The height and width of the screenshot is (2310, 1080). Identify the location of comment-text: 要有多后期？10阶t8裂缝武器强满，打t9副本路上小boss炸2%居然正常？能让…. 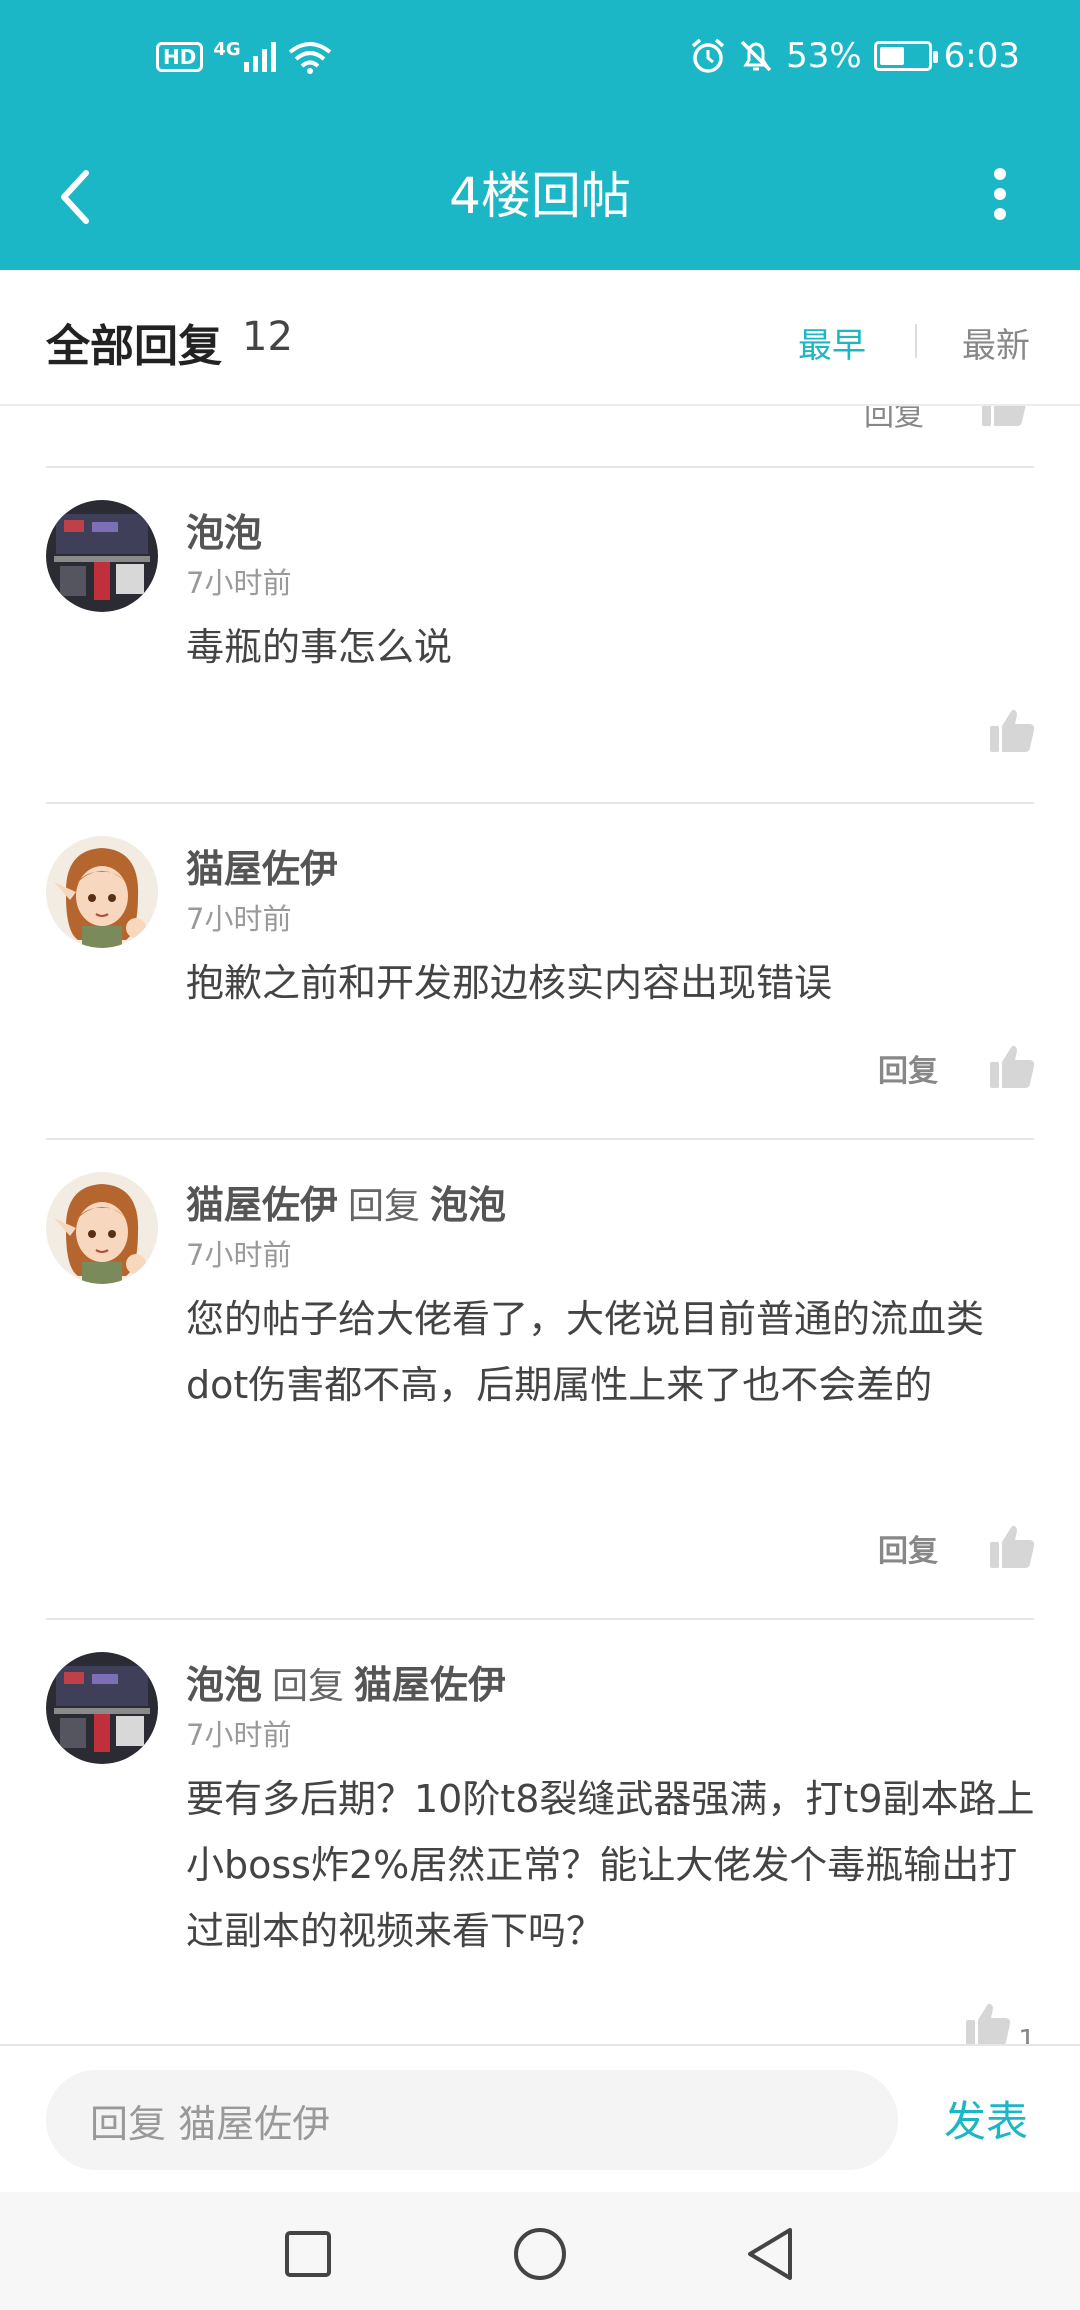
(610, 1865).